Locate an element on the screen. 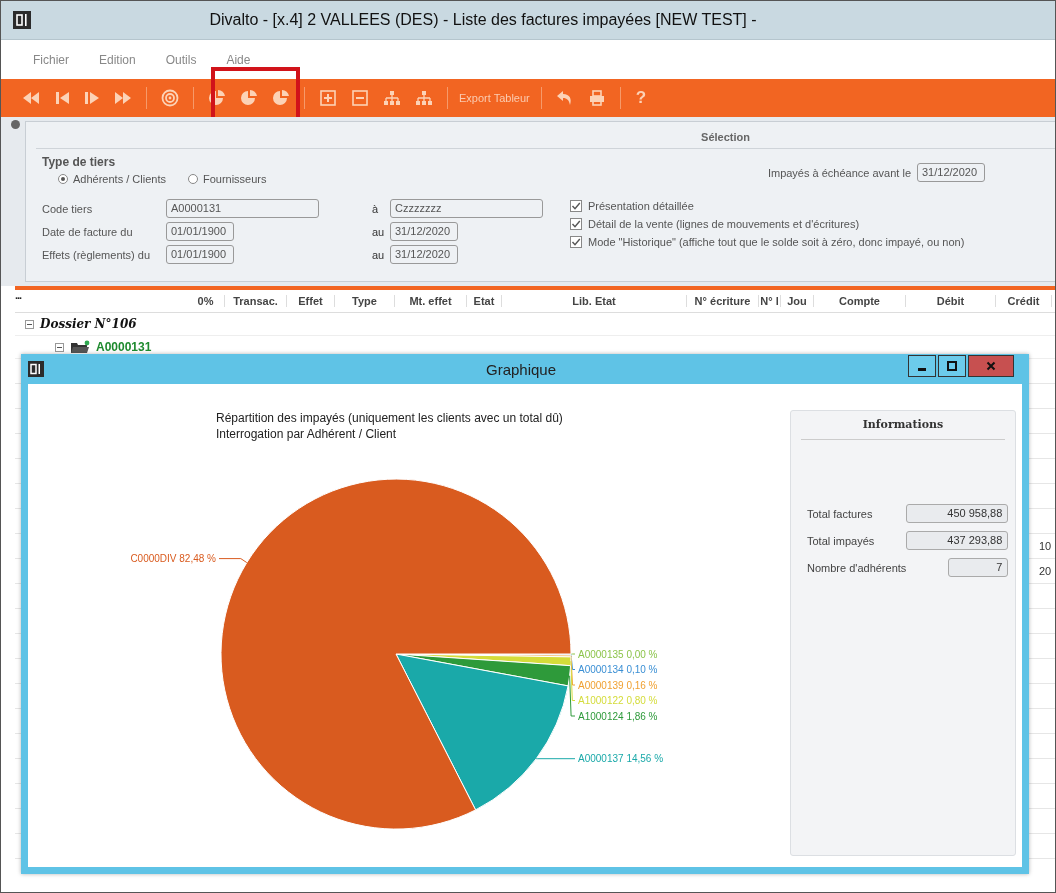 This screenshot has width=1056, height=893. field-label: Total impayés is located at coordinates (841, 540).